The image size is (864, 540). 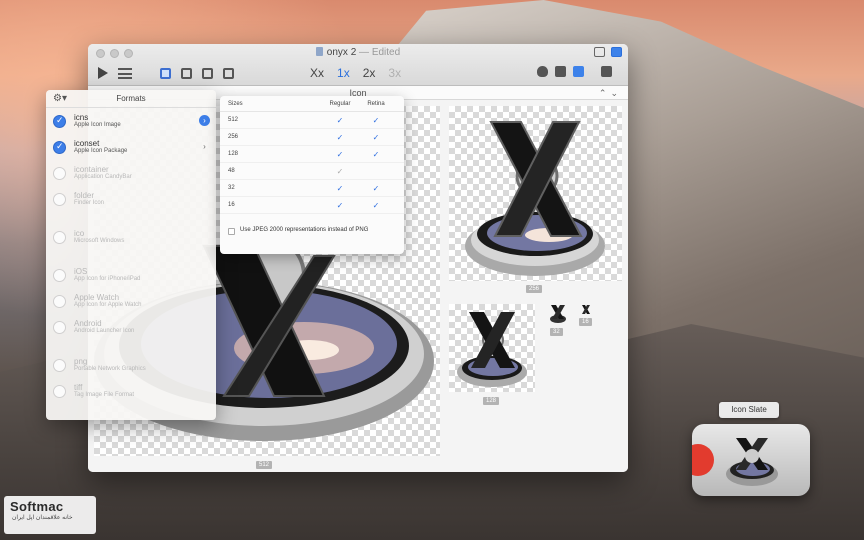 What do you see at coordinates (599, 52) in the screenshot?
I see `sidebar-toggle-icon` at bounding box center [599, 52].